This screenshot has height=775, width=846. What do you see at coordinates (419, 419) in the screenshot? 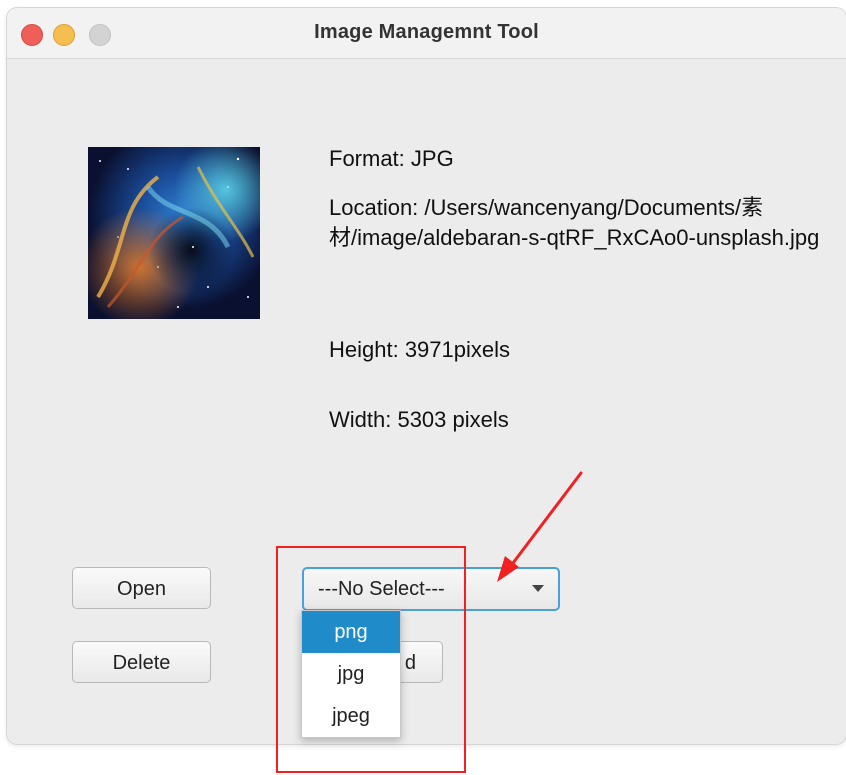
I see `width-label: Width: 5303 pixels` at bounding box center [419, 419].